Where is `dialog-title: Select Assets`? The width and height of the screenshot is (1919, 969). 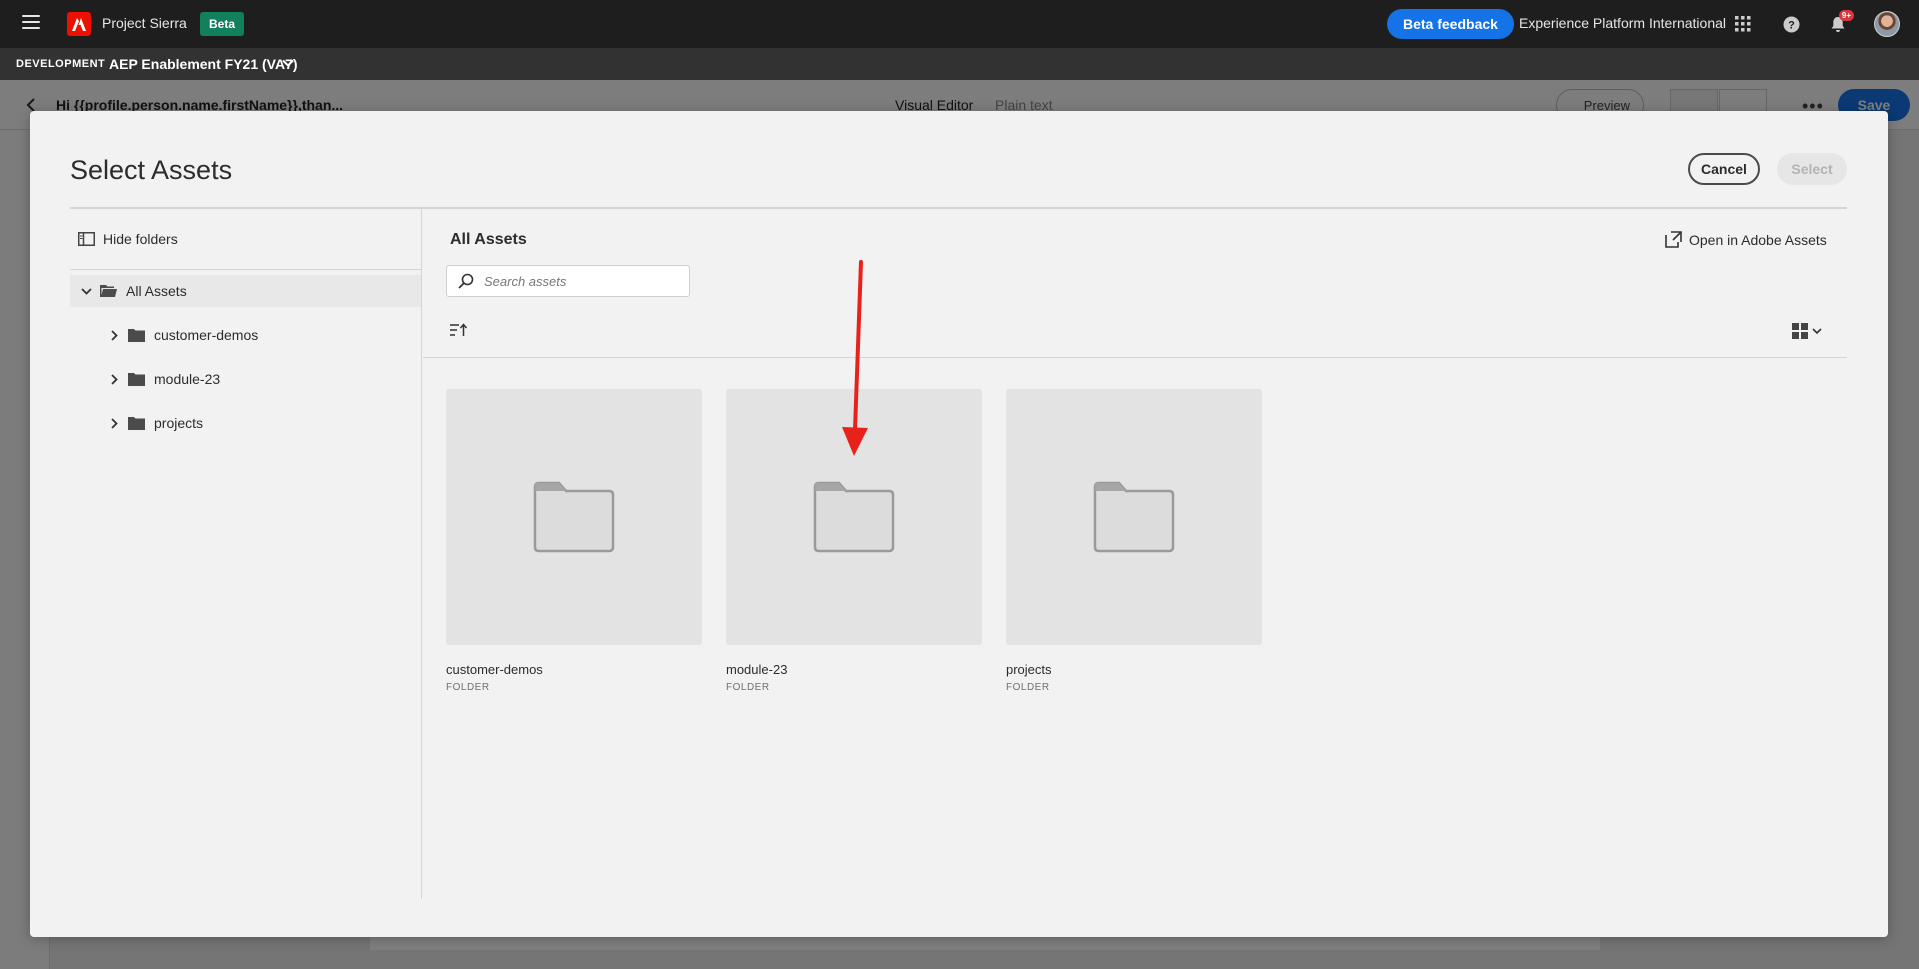
dialog-title: Select Assets is located at coordinates (151, 170).